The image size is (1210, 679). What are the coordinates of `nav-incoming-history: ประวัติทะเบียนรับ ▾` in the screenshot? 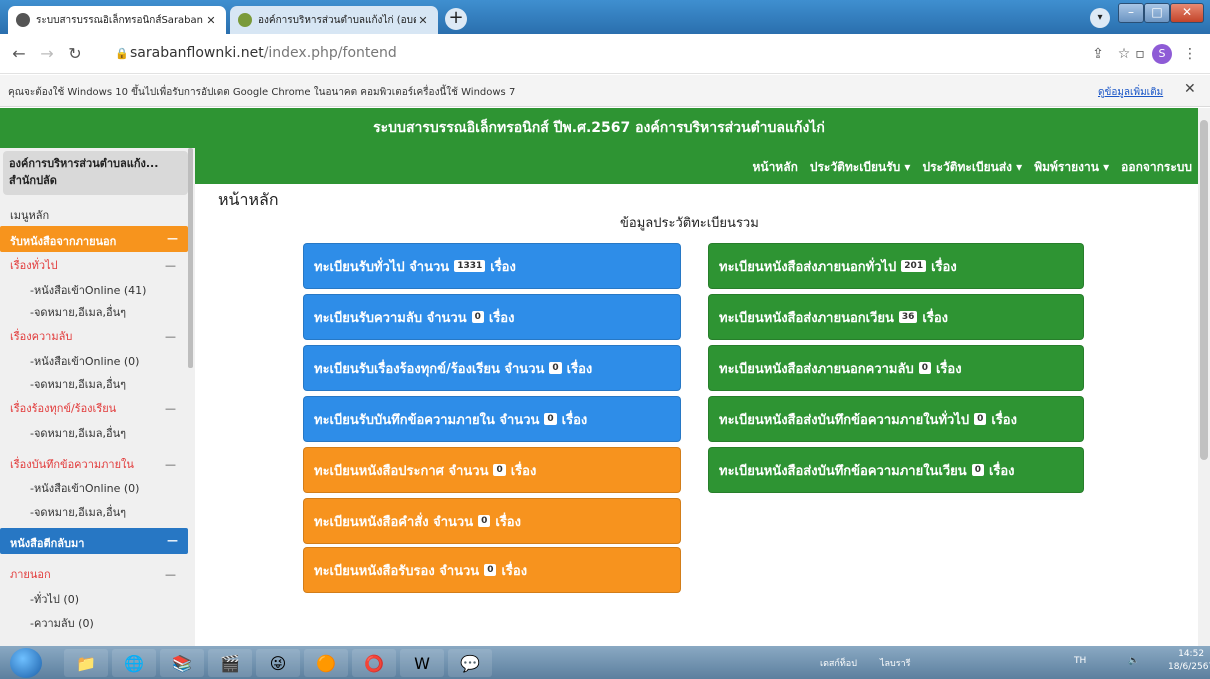 It's located at (860, 167).